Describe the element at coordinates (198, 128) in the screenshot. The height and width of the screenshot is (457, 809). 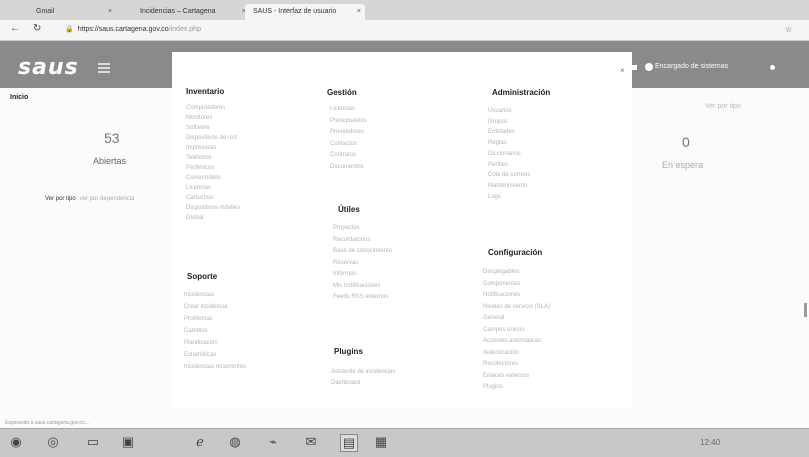
I see `menu-item-inventario: Software` at that location.